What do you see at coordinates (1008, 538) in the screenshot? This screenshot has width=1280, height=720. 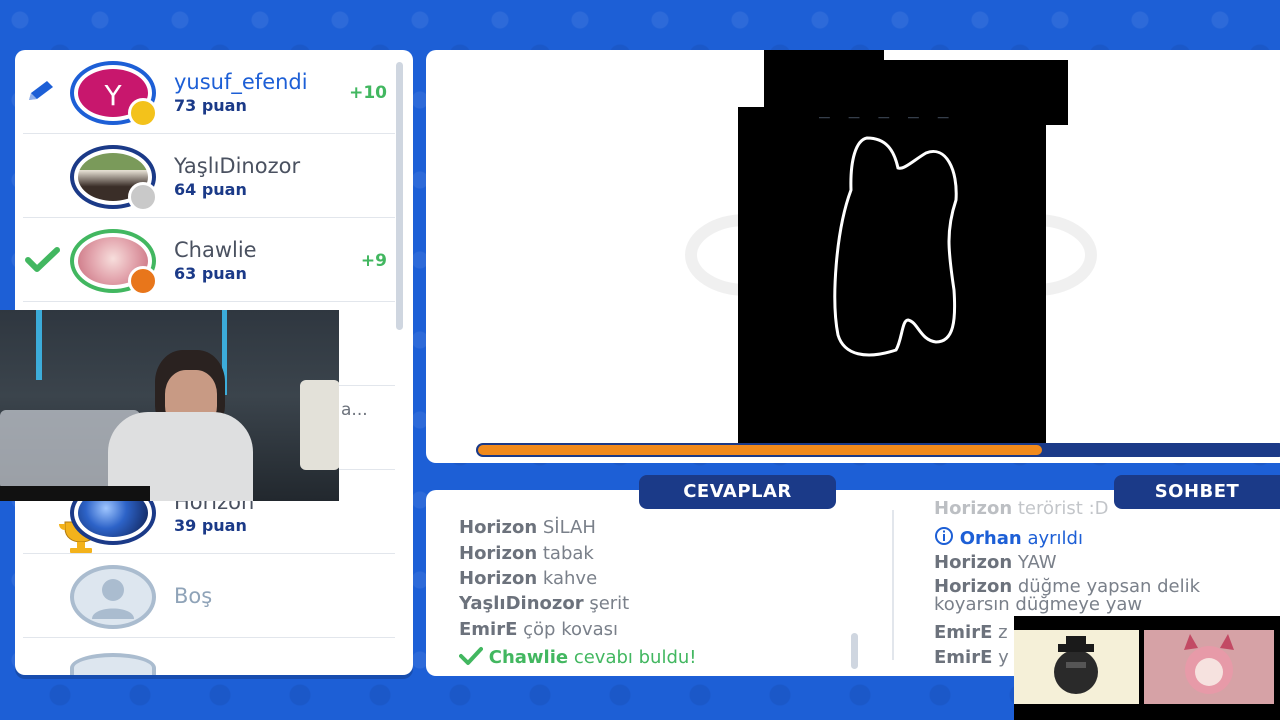 I see `chat-info-message: Orhan ayrıldı` at bounding box center [1008, 538].